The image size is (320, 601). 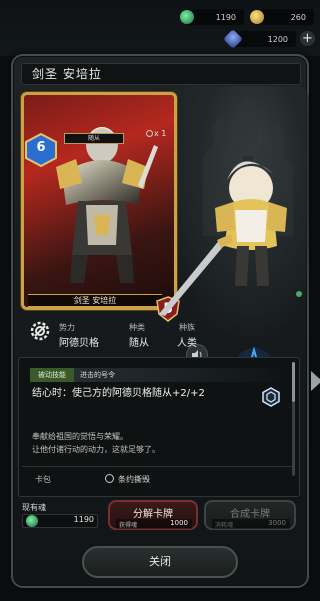 I want to click on card-count: x 1, so click(x=160, y=133).